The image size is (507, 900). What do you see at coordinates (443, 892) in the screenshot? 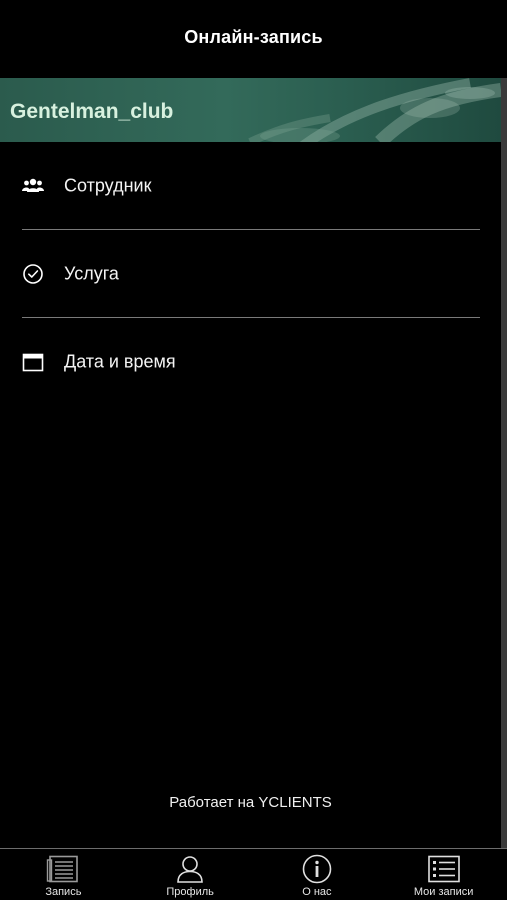
I see `tab-label: Мои записи` at bounding box center [443, 892].